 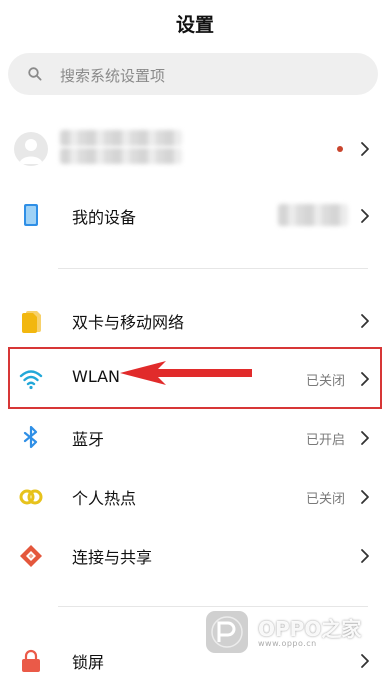 What do you see at coordinates (104, 498) in the screenshot?
I see `item-label: 个人热点` at bounding box center [104, 498].